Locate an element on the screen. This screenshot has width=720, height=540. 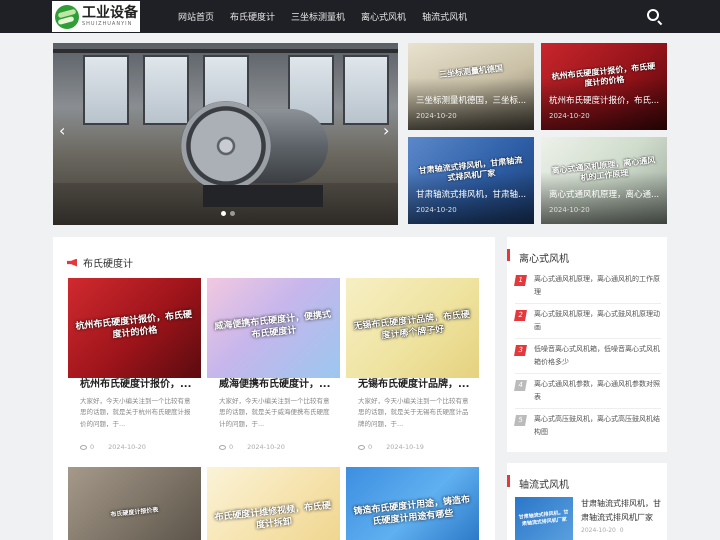
nav-axial-fan: 轴流式风机 is located at coordinates (444, 16).